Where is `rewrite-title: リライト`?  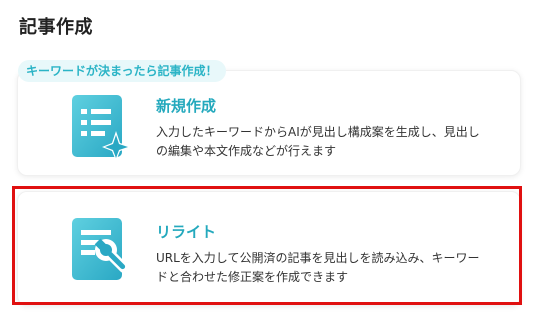
rewrite-title: リライト is located at coordinates (186, 232).